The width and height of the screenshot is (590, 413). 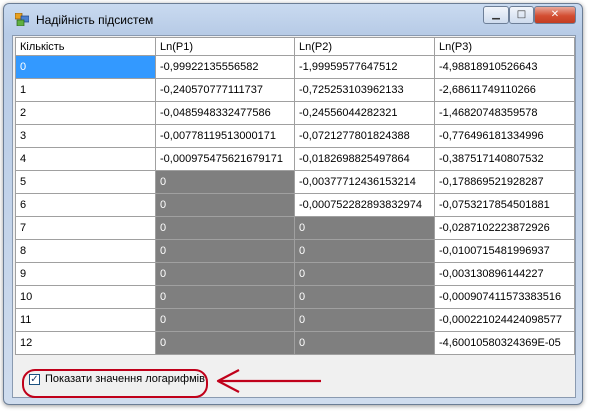 What do you see at coordinates (22, 19) in the screenshot?
I see `app-icon` at bounding box center [22, 19].